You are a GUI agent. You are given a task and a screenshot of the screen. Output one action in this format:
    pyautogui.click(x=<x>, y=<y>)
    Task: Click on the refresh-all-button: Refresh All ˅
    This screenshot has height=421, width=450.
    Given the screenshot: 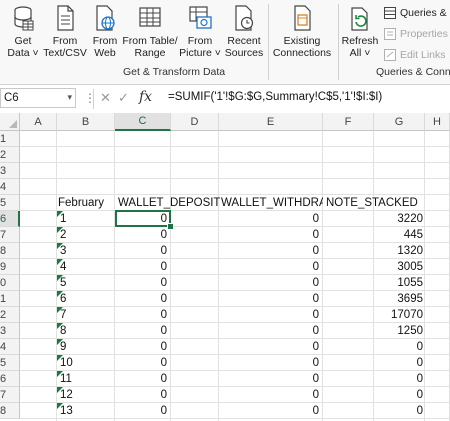 What is the action you would take?
    pyautogui.click(x=360, y=35)
    